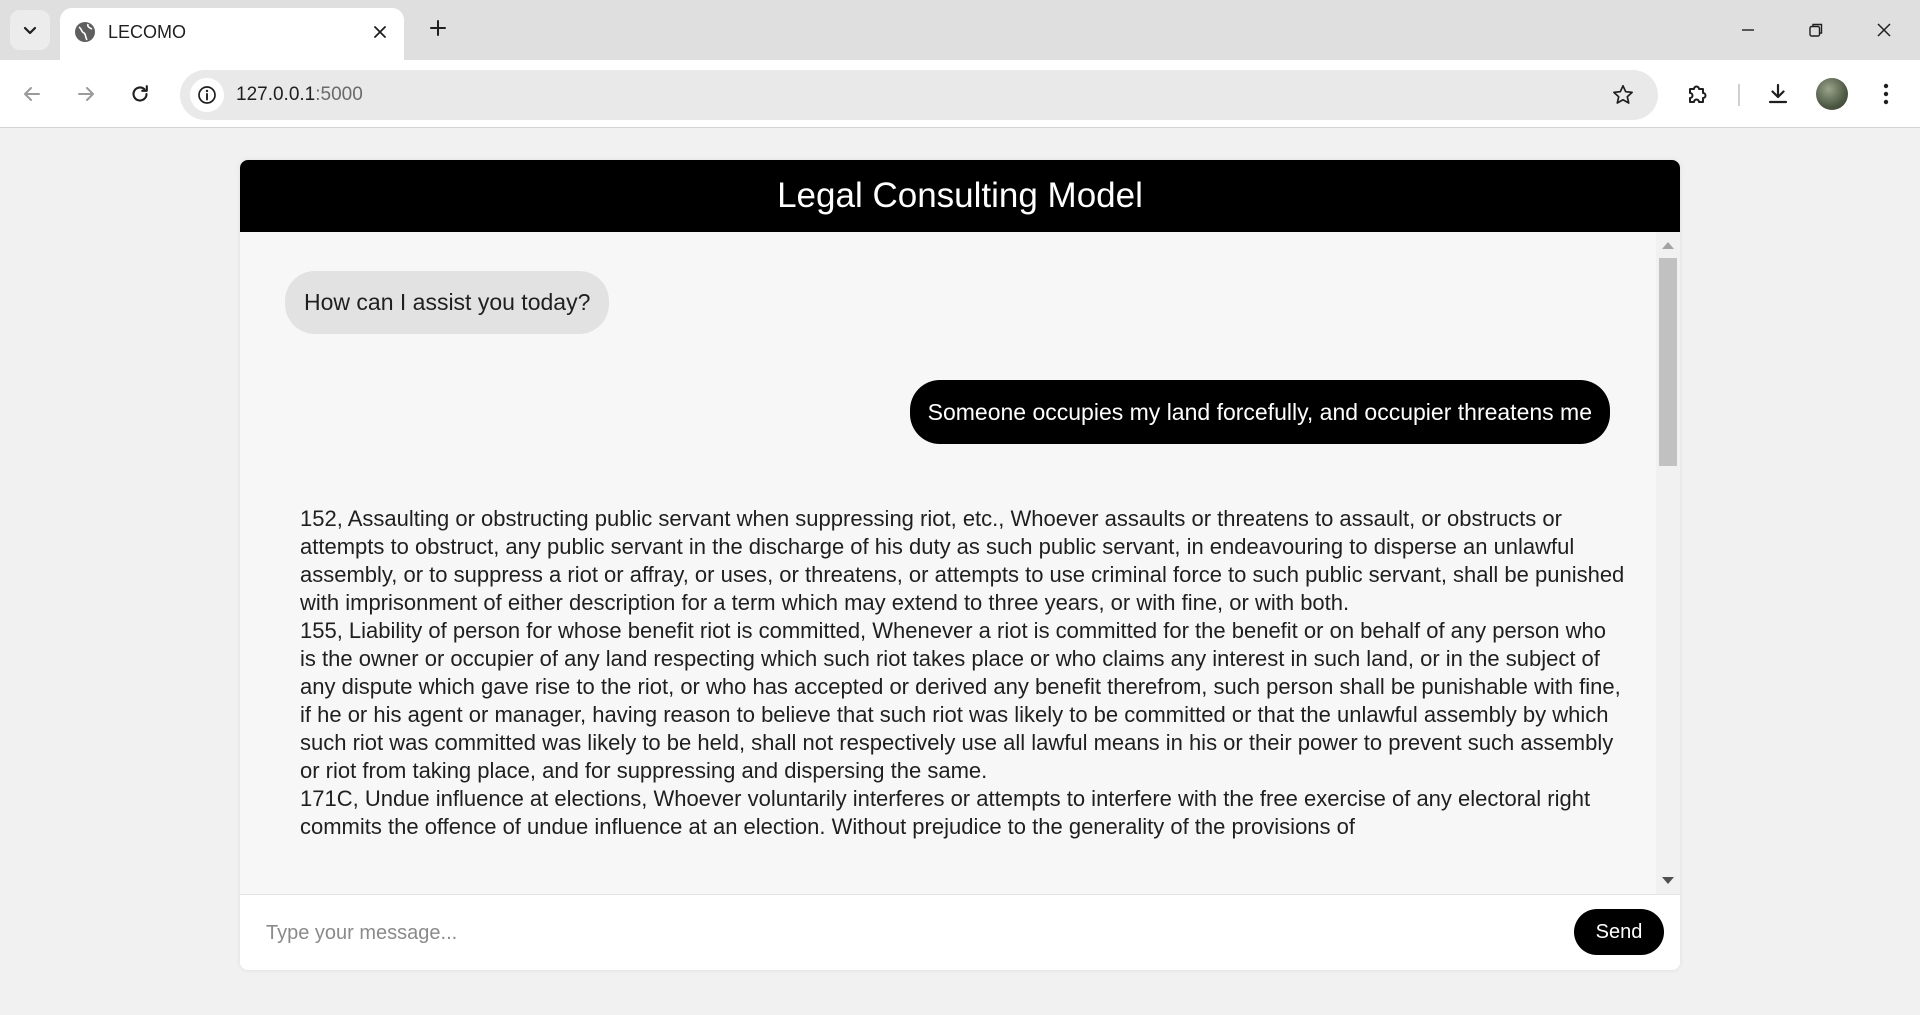  I want to click on back-button, so click(32, 94).